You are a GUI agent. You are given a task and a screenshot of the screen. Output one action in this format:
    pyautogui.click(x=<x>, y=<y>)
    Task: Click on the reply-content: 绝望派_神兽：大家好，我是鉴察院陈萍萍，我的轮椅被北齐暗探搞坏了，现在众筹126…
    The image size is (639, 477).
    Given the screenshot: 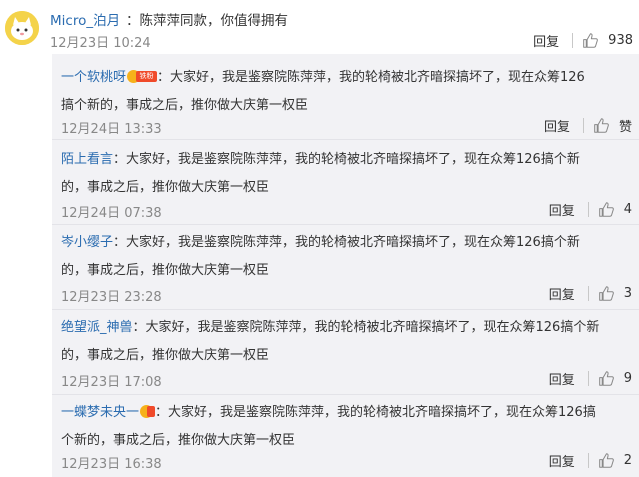 What is the action you would take?
    pyautogui.click(x=346, y=342)
    